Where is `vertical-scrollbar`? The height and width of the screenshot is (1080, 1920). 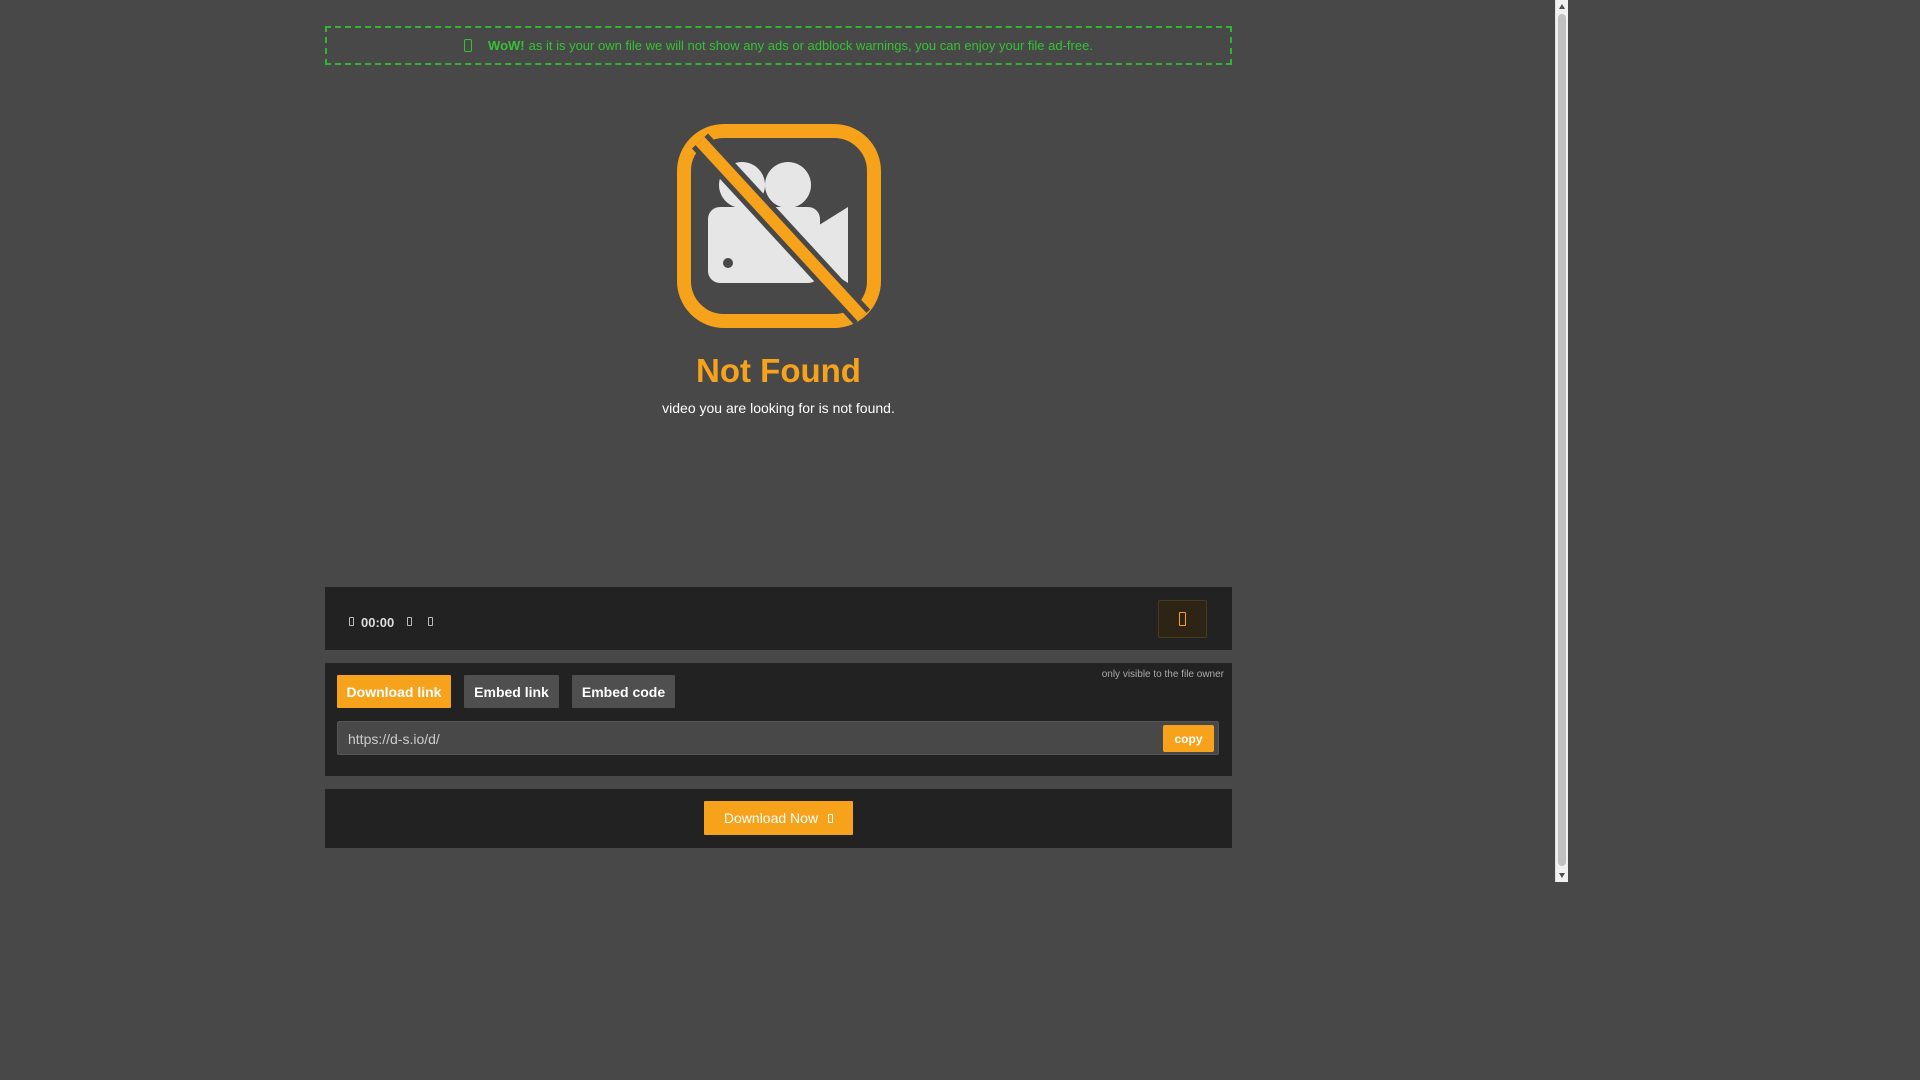
vertical-scrollbar is located at coordinates (1561, 441).